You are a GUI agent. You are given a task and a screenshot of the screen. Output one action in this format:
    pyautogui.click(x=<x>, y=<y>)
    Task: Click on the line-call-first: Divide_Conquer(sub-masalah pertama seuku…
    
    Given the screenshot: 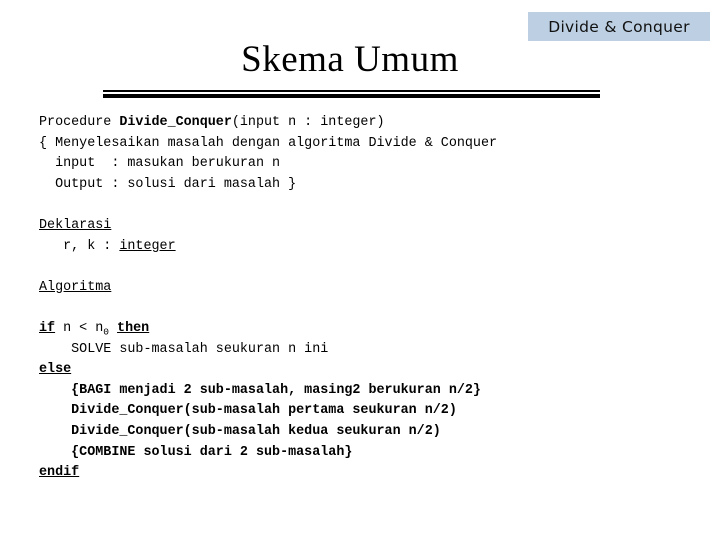 What is the action you would take?
    pyautogui.click(x=369, y=411)
    